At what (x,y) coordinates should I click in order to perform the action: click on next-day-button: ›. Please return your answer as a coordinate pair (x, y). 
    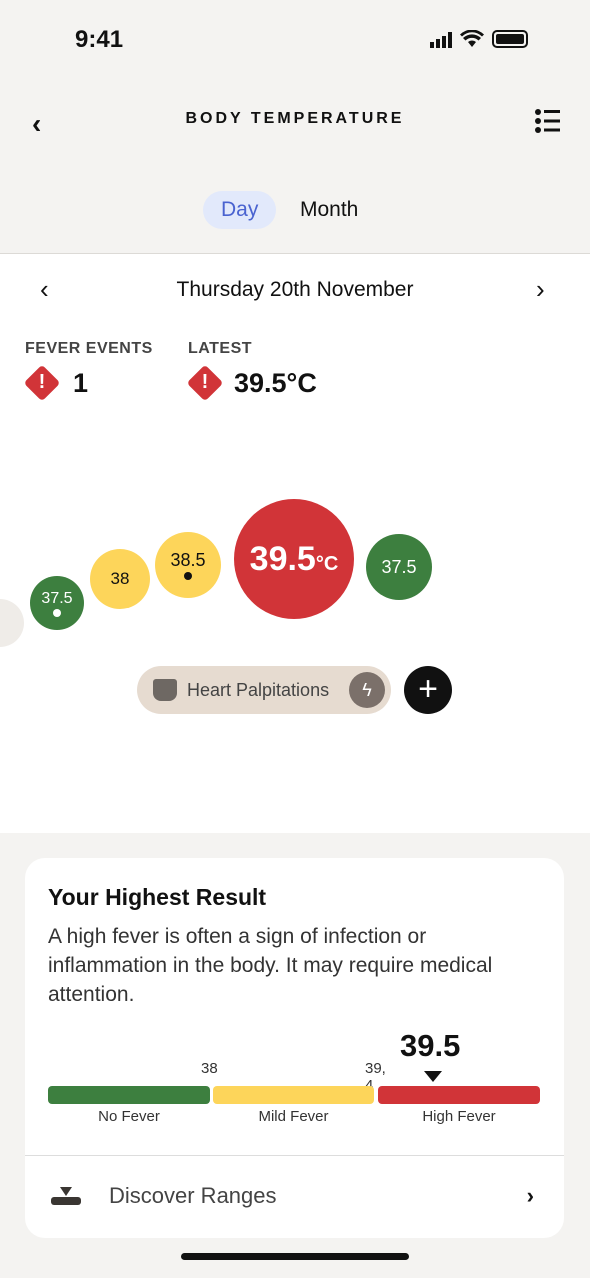
    Looking at the image, I should click on (540, 289).